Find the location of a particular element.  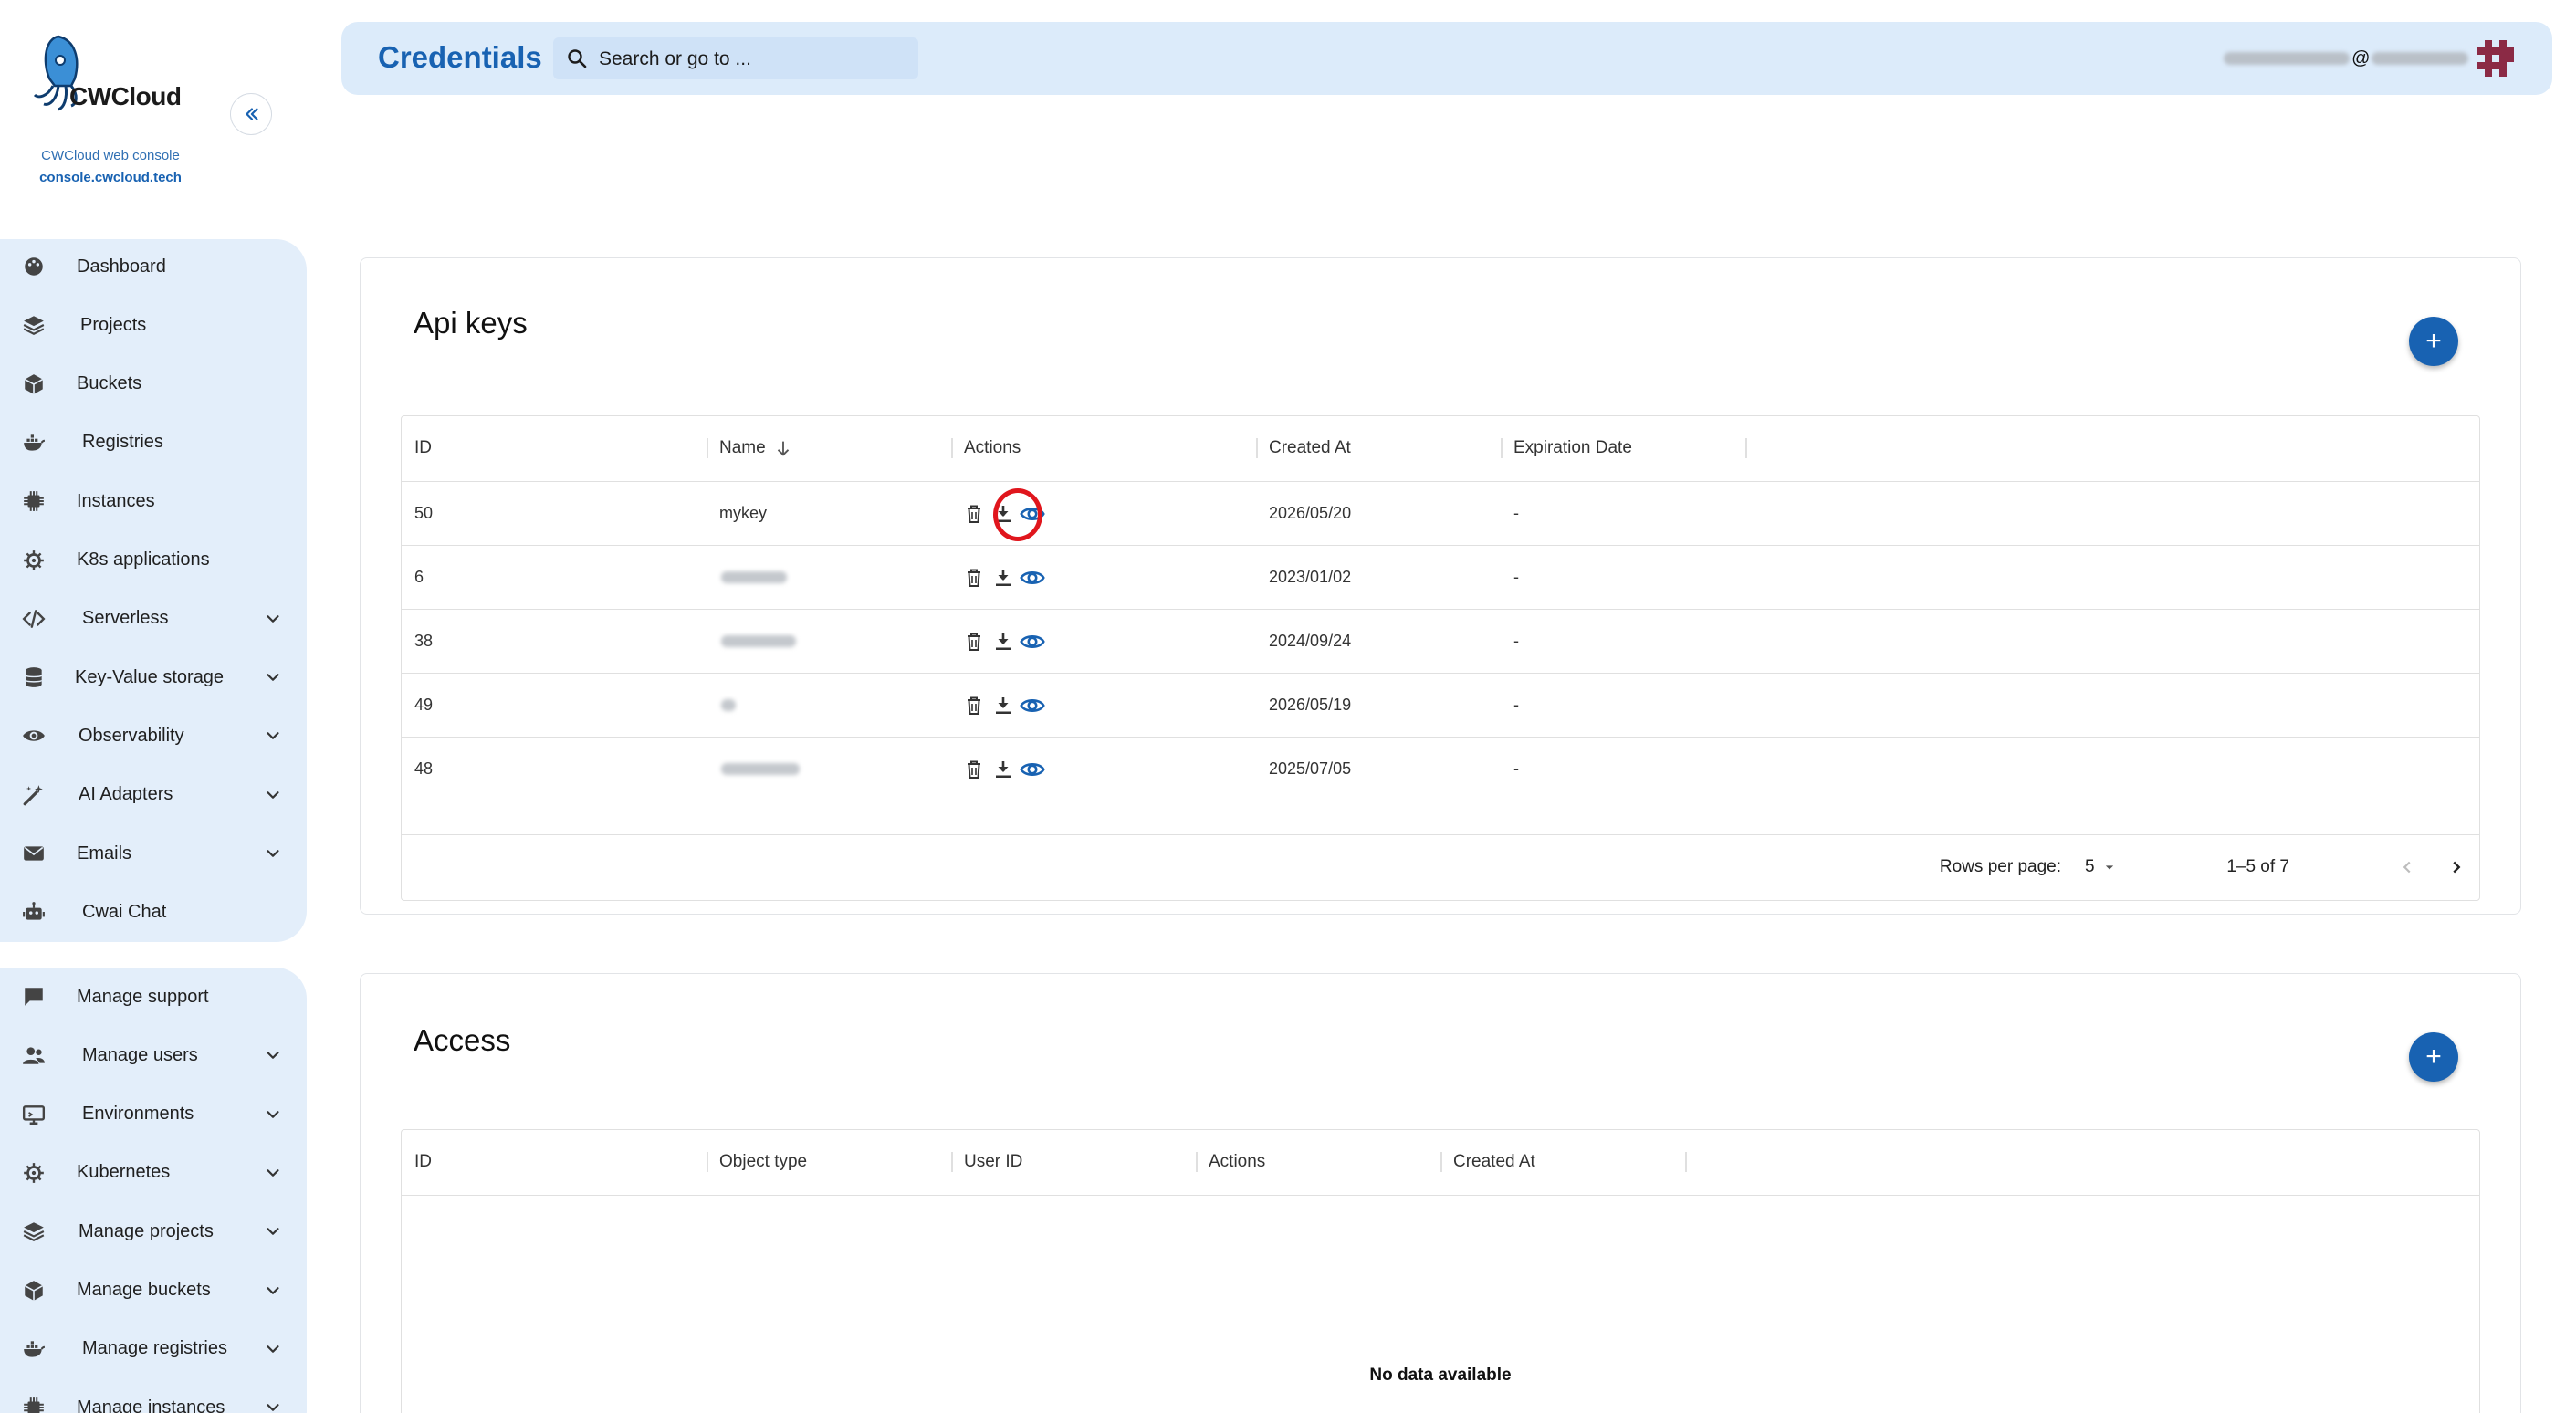

sidebar-item-manage-users: Manage users is located at coordinates (153, 1055).